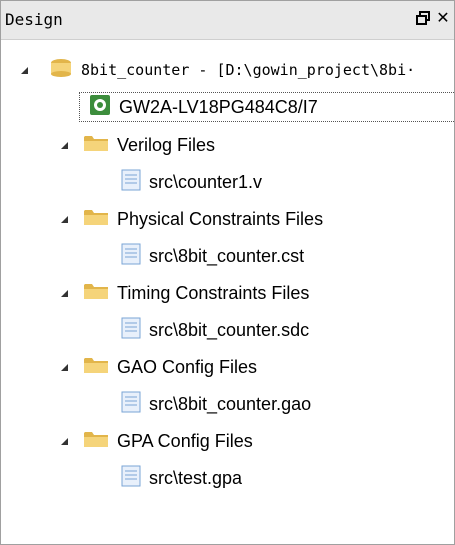  What do you see at coordinates (227, 255) in the screenshot?
I see `file-label: src\8bit_counter.cst` at bounding box center [227, 255].